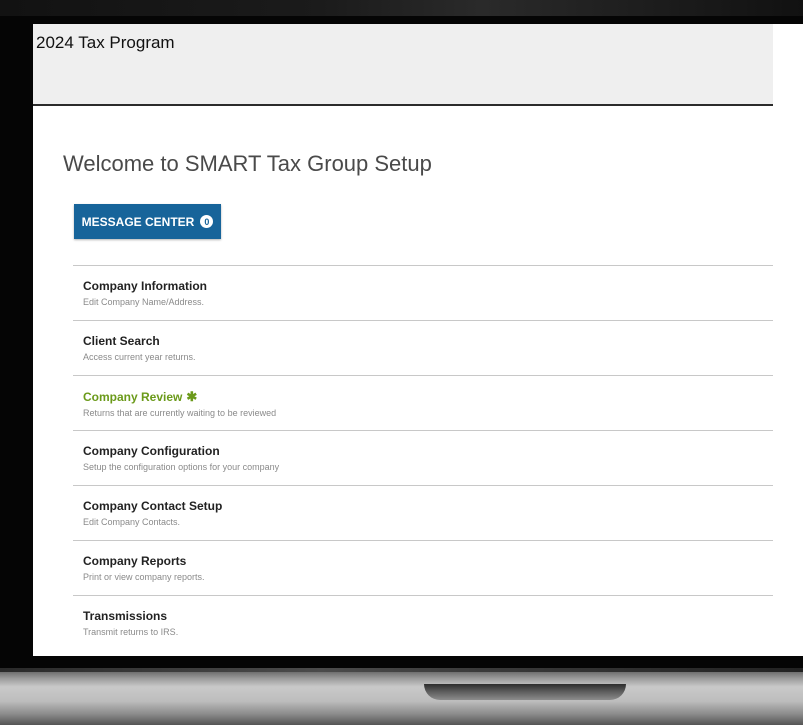 This screenshot has height=725, width=803. What do you see at coordinates (153, 506) in the screenshot?
I see `menu-item-title: Company Contact Setup` at bounding box center [153, 506].